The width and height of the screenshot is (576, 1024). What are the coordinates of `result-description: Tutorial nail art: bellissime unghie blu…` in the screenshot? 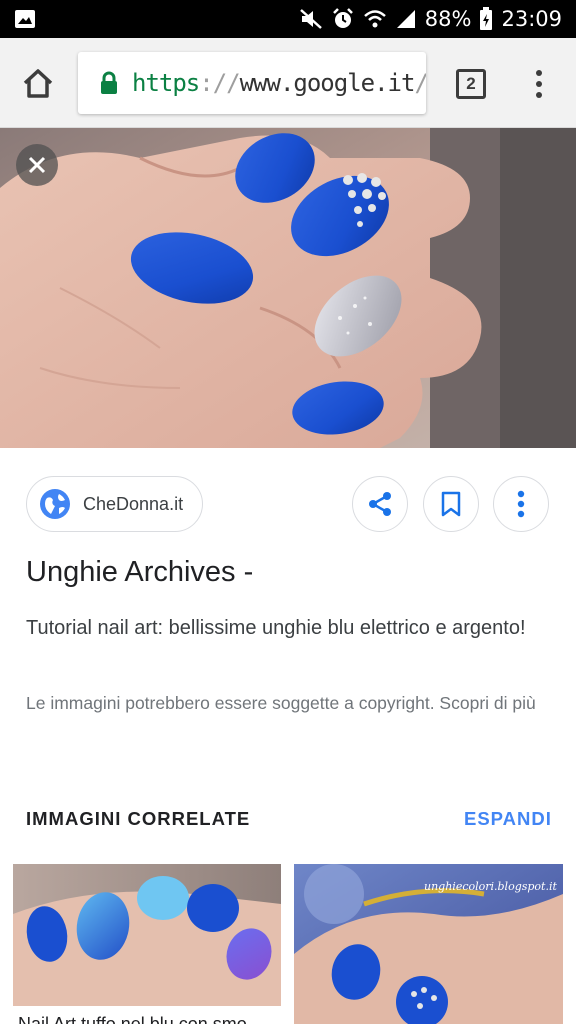 It's located at (276, 628).